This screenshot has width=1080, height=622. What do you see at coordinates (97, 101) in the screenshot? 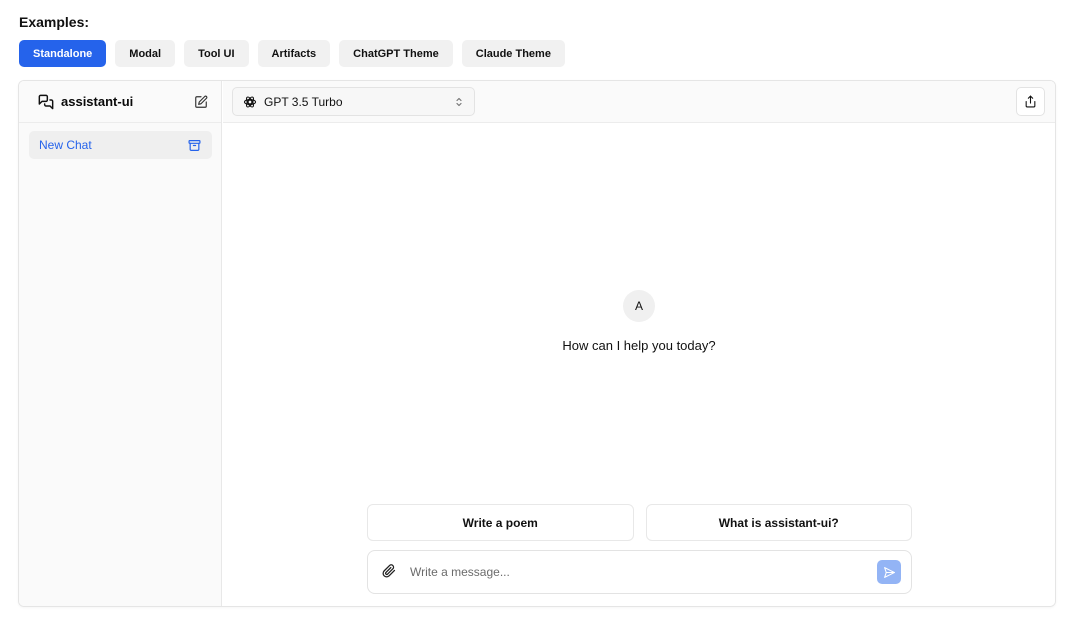
I see `brand-name: assistant-ui` at bounding box center [97, 101].